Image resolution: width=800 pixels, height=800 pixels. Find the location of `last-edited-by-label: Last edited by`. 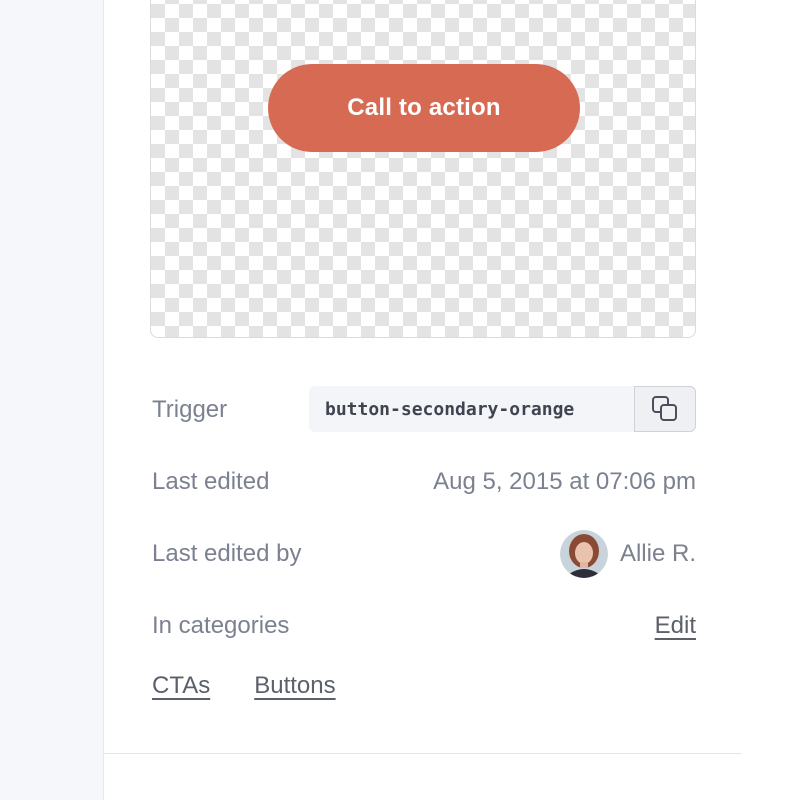

last-edited-by-label: Last edited by is located at coordinates (227, 553).